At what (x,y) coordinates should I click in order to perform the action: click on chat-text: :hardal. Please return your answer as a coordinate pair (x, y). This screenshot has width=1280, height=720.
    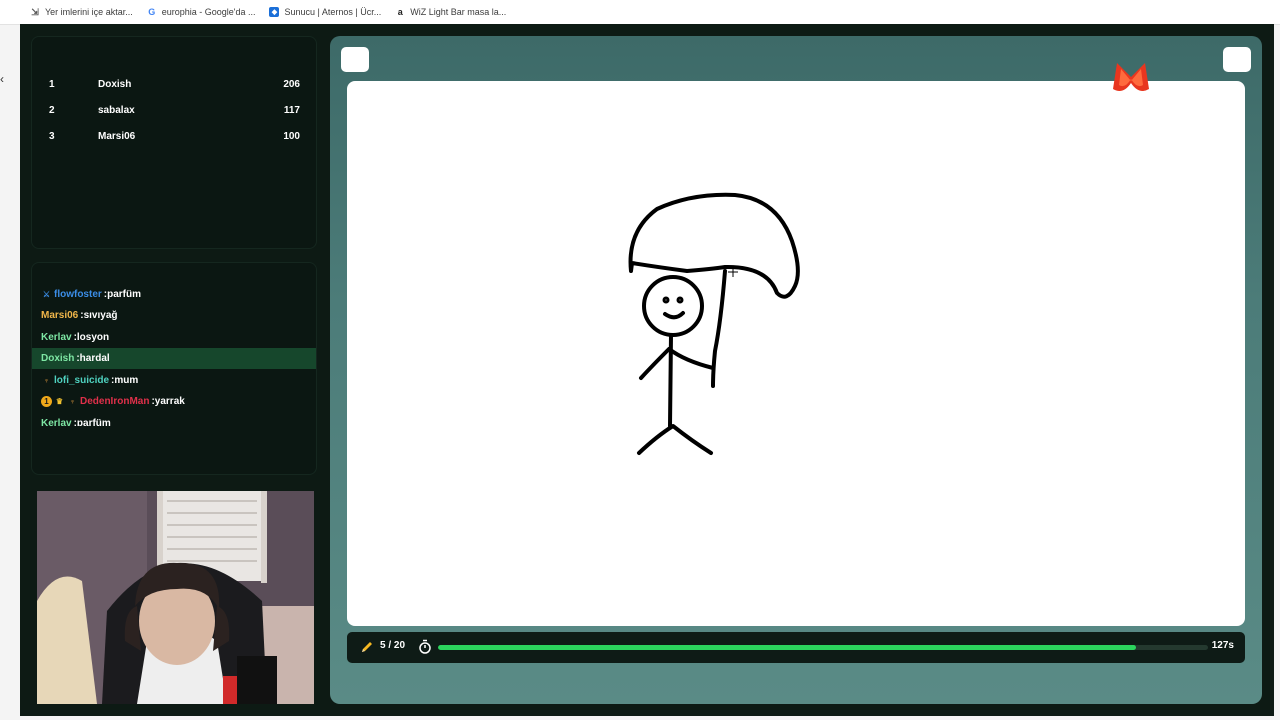
    Looking at the image, I should click on (93, 358).